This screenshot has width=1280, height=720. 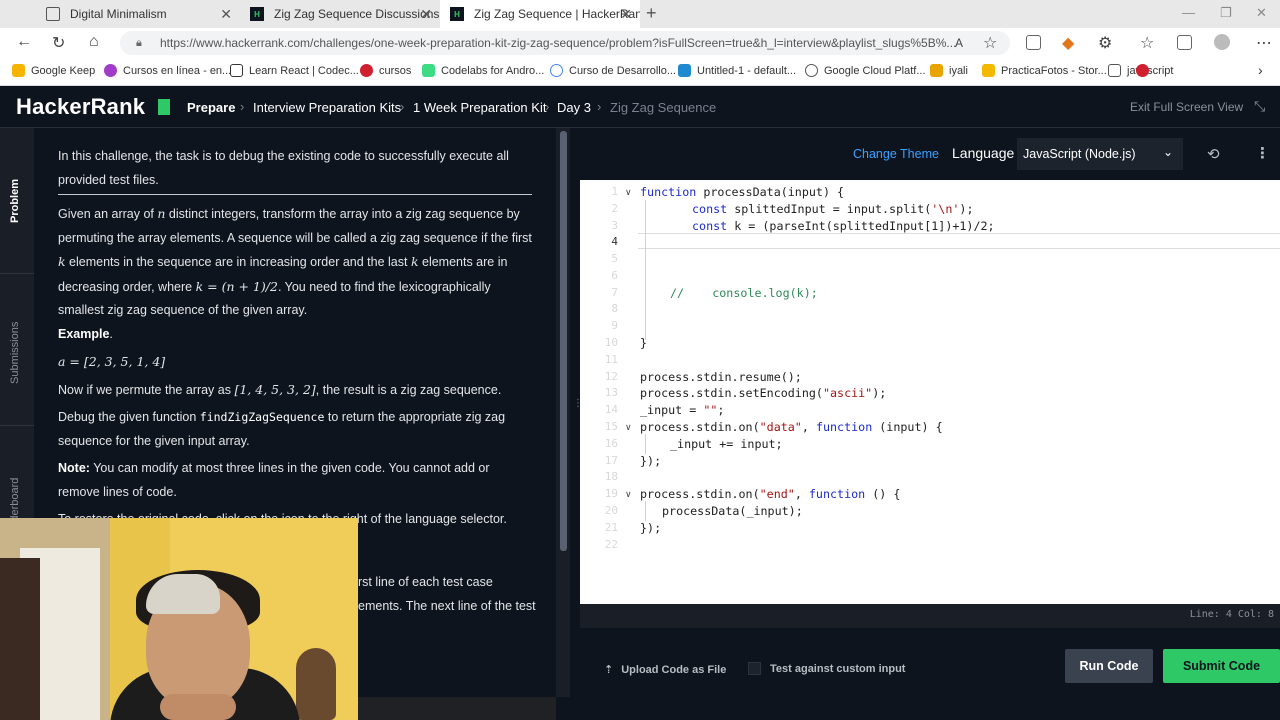 What do you see at coordinates (575, 424) in the screenshot?
I see `pane-splitter` at bounding box center [575, 424].